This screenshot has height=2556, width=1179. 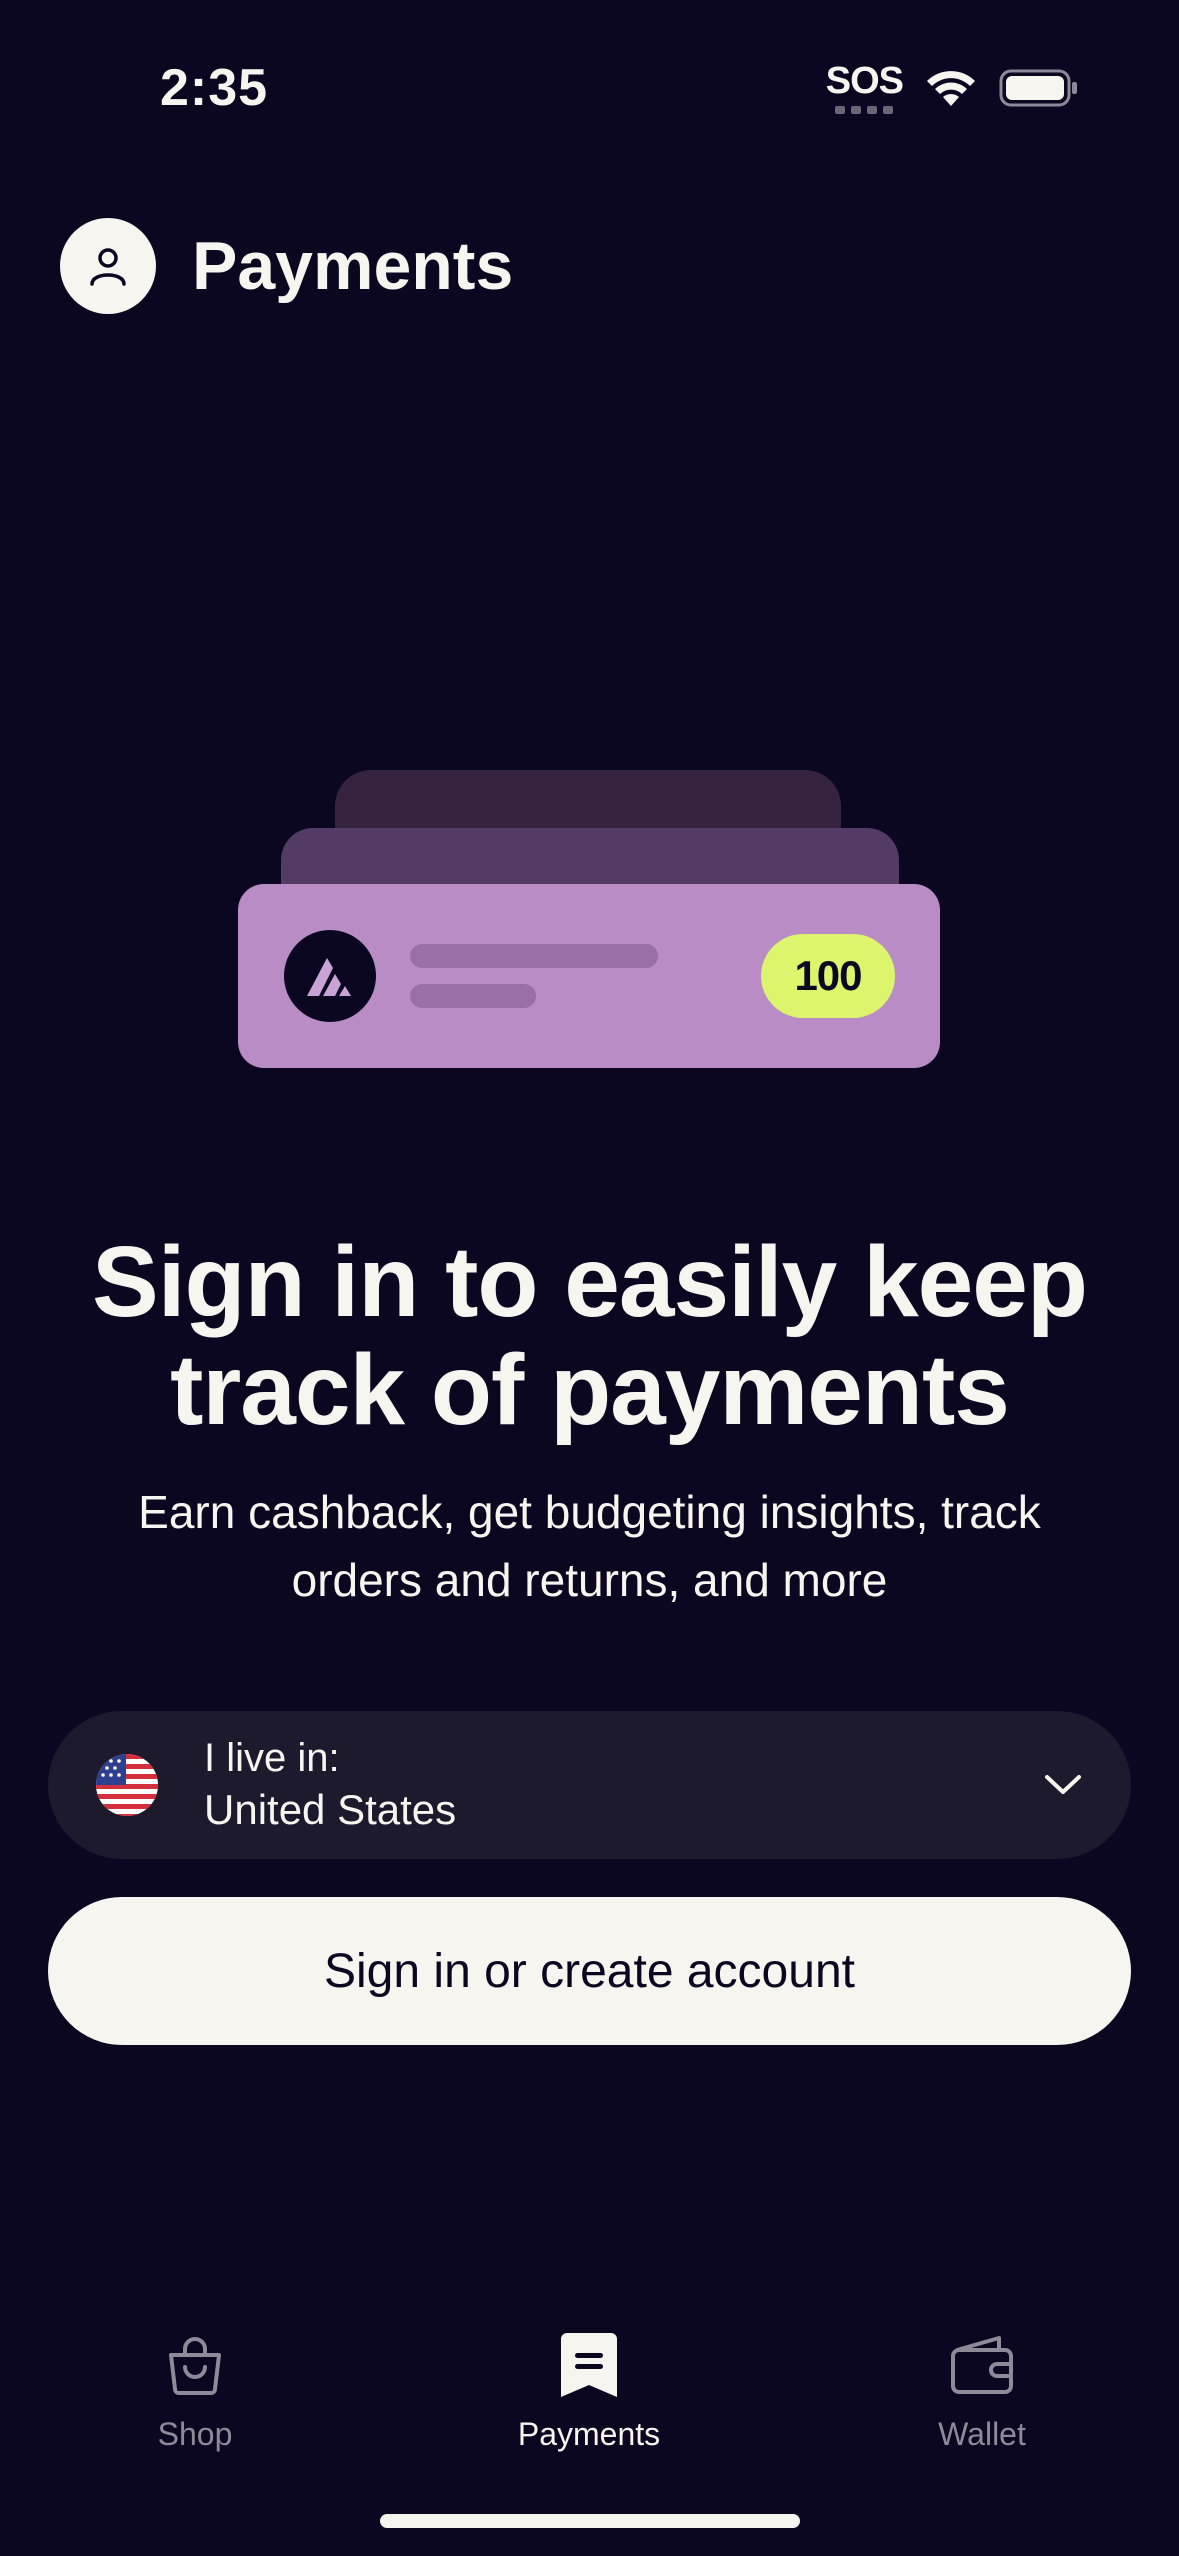 I want to click on status-icons: SOS, so click(x=952, y=88).